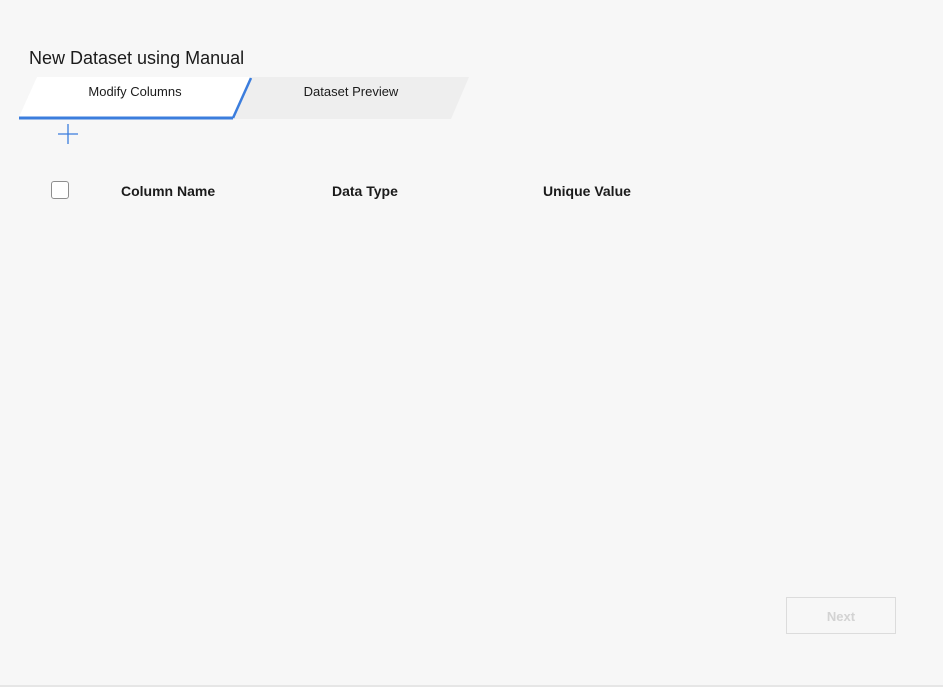 The width and height of the screenshot is (943, 687). Describe the element at coordinates (587, 191) in the screenshot. I see `column-header-unique-value: Unique Value` at that location.